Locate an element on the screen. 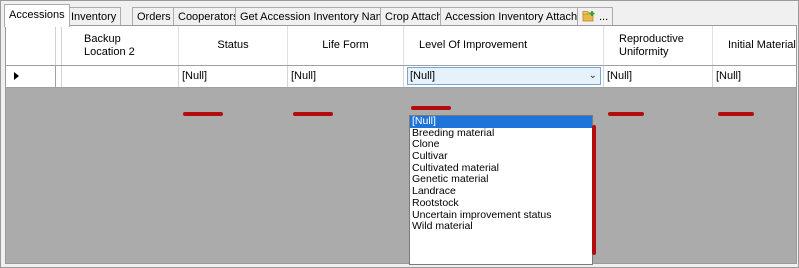 This screenshot has height=268, width=799. chevron-down-icon: ⌄ is located at coordinates (593, 76).